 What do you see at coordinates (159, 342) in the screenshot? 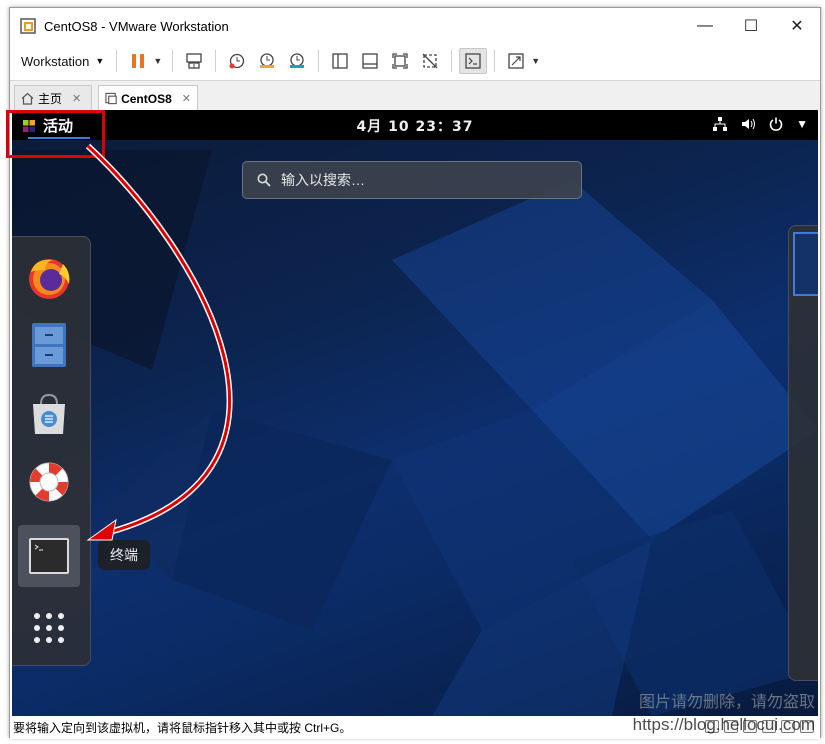
I see `annotation-arrow` at bounding box center [159, 342].